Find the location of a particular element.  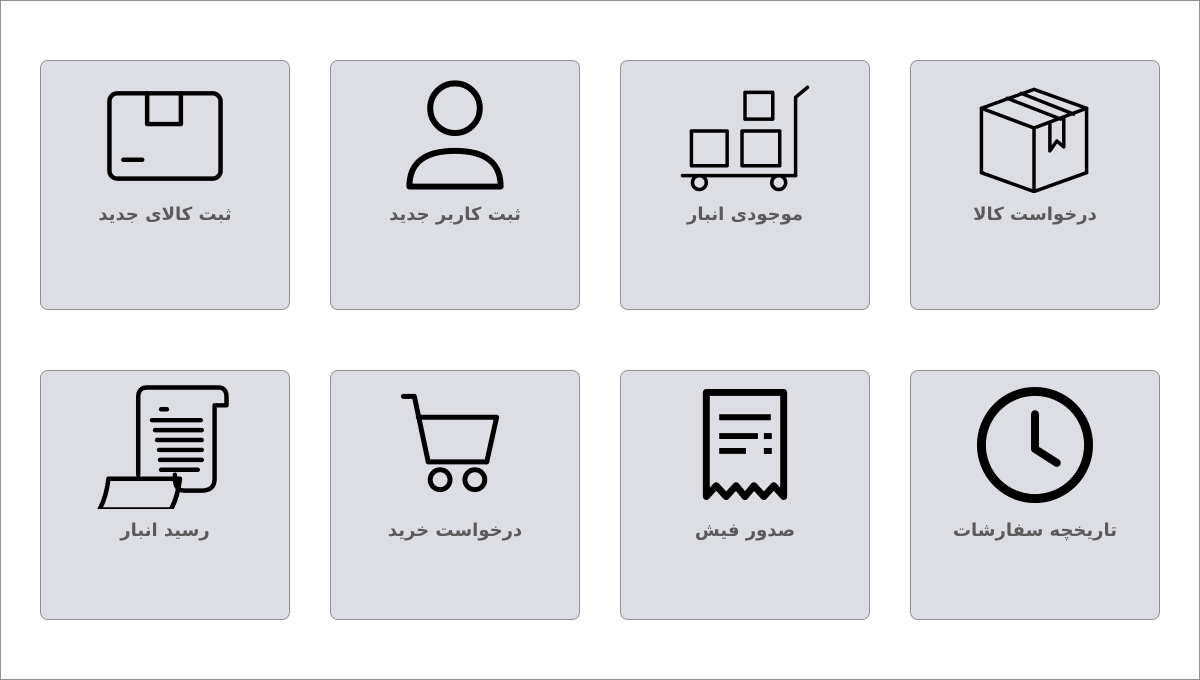

tile-new-user: ثبت کاربر جدید is located at coordinates (455, 185).